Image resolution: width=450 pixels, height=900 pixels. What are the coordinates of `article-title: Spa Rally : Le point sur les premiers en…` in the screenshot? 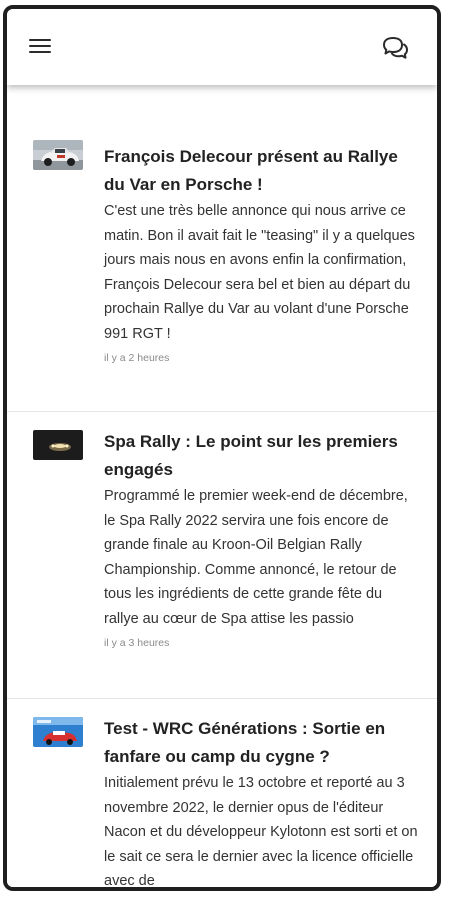 It's located at (261, 456).